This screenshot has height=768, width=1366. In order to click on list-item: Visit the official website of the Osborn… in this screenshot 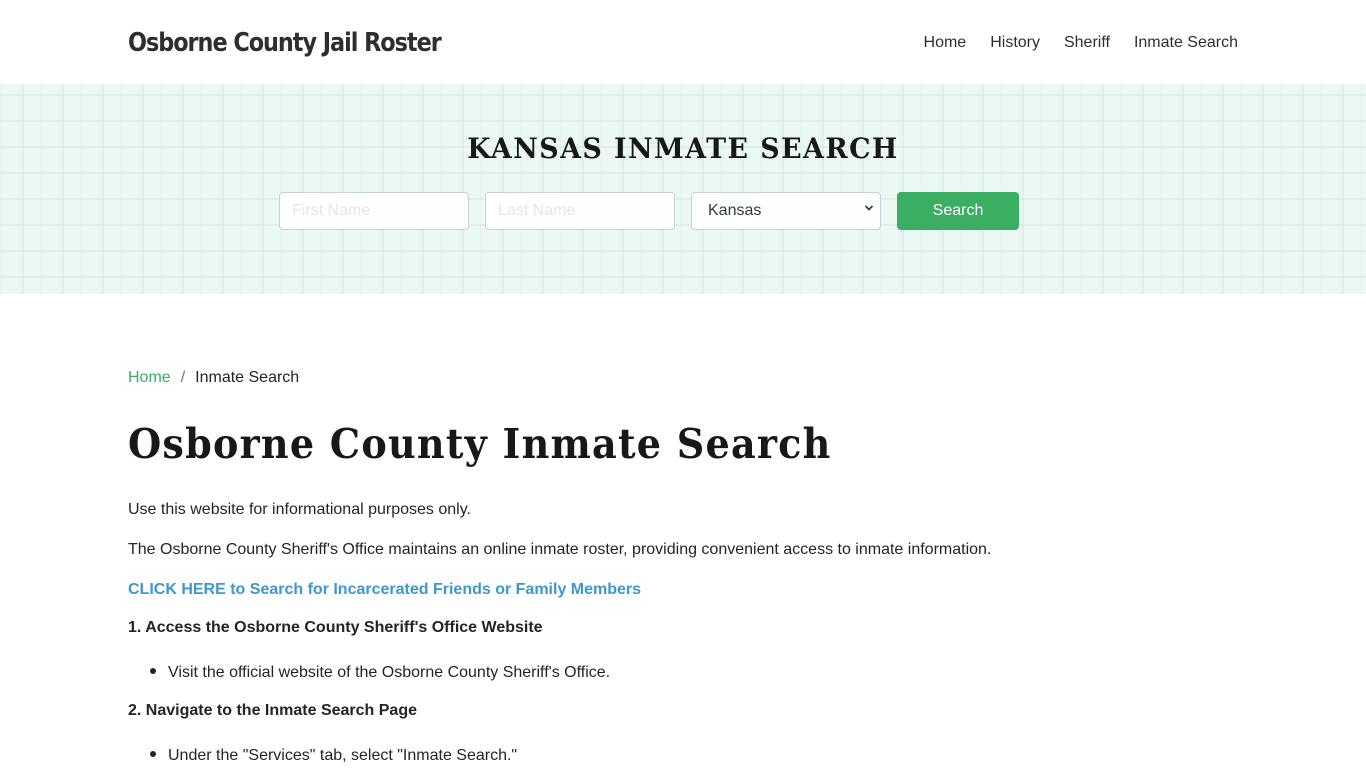, I will do `click(380, 673)`.